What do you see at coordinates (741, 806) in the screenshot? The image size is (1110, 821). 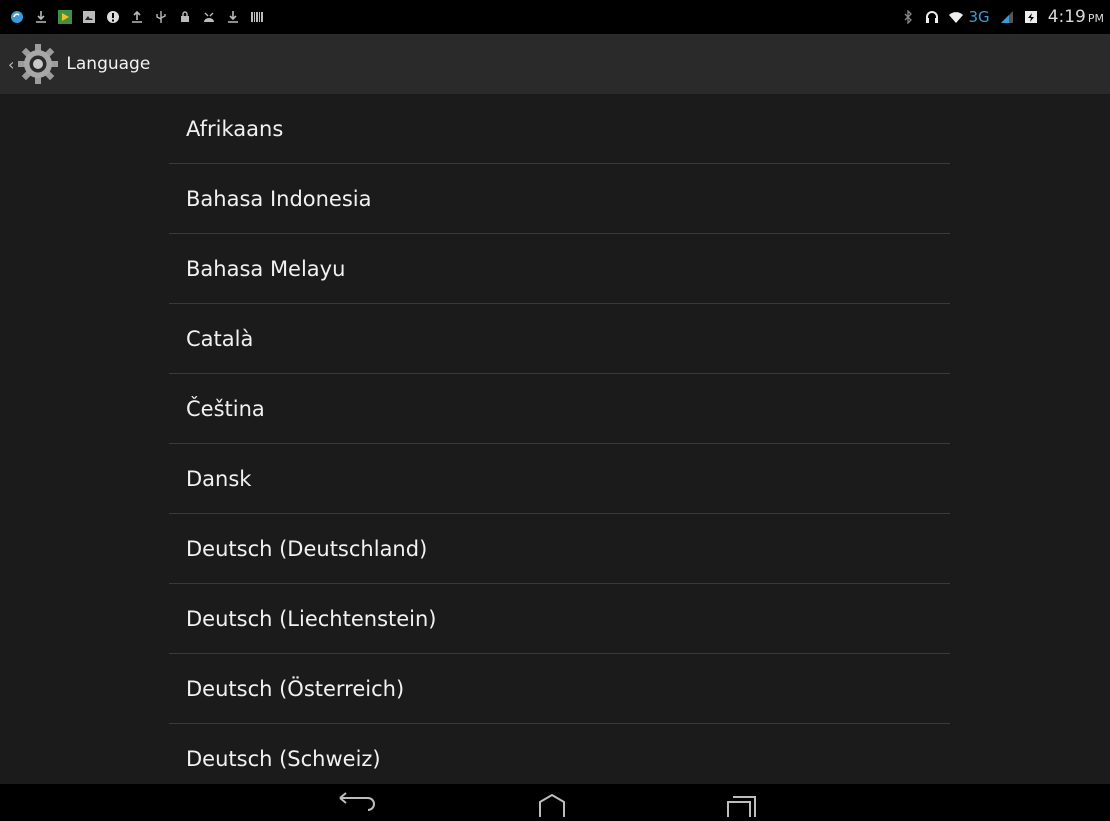 I see `recent-apps-icon` at bounding box center [741, 806].